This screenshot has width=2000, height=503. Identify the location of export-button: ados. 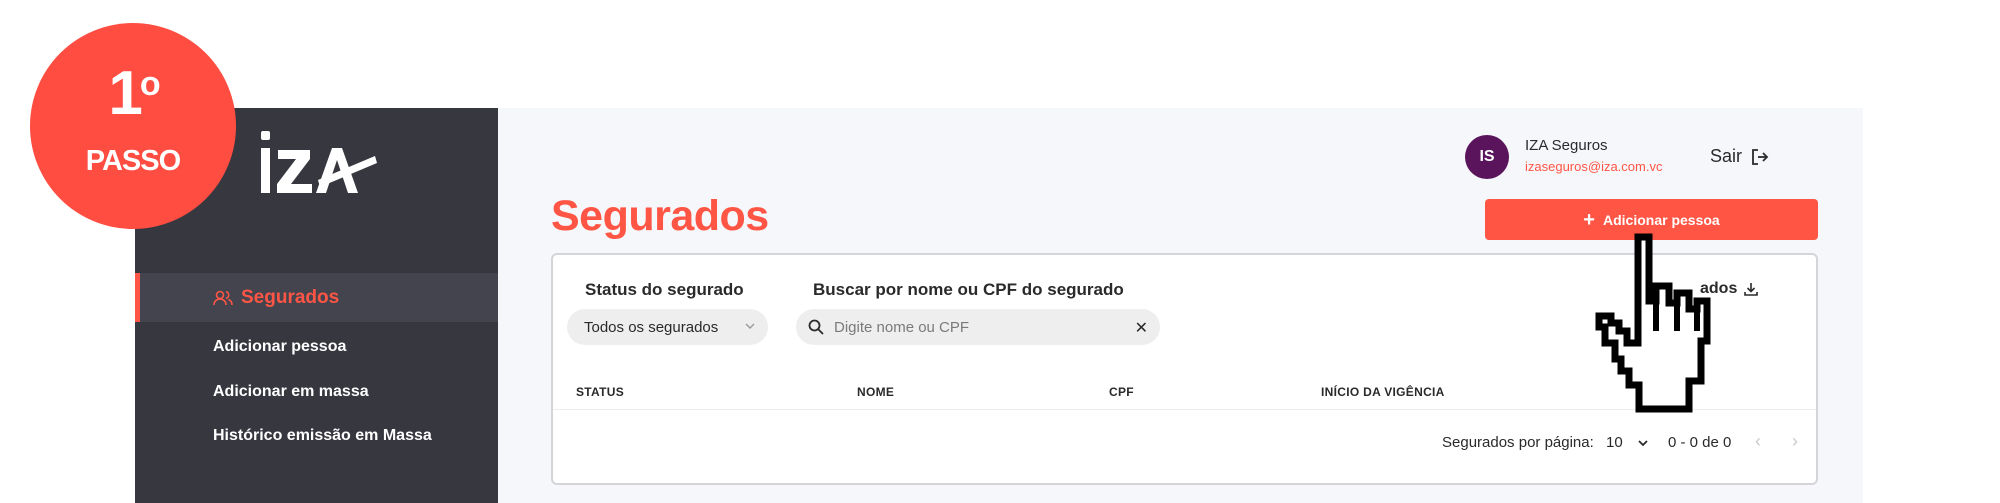
(1729, 289).